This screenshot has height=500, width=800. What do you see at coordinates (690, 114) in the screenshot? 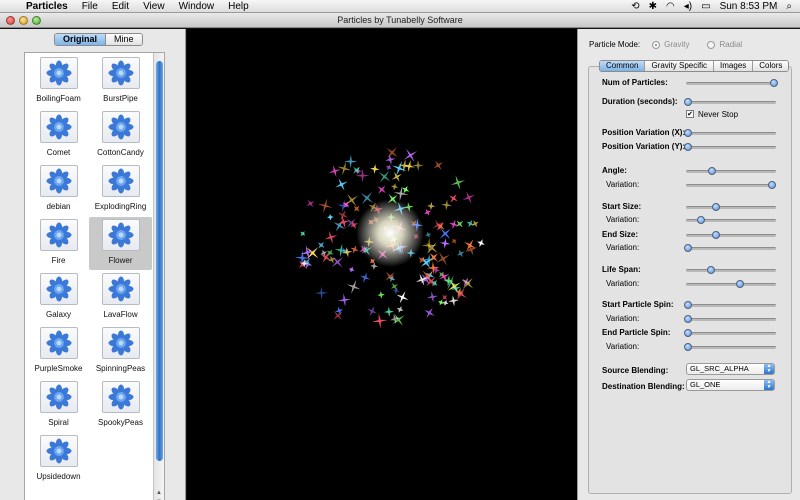
I see `never-stop-checkbox: ✔` at bounding box center [690, 114].